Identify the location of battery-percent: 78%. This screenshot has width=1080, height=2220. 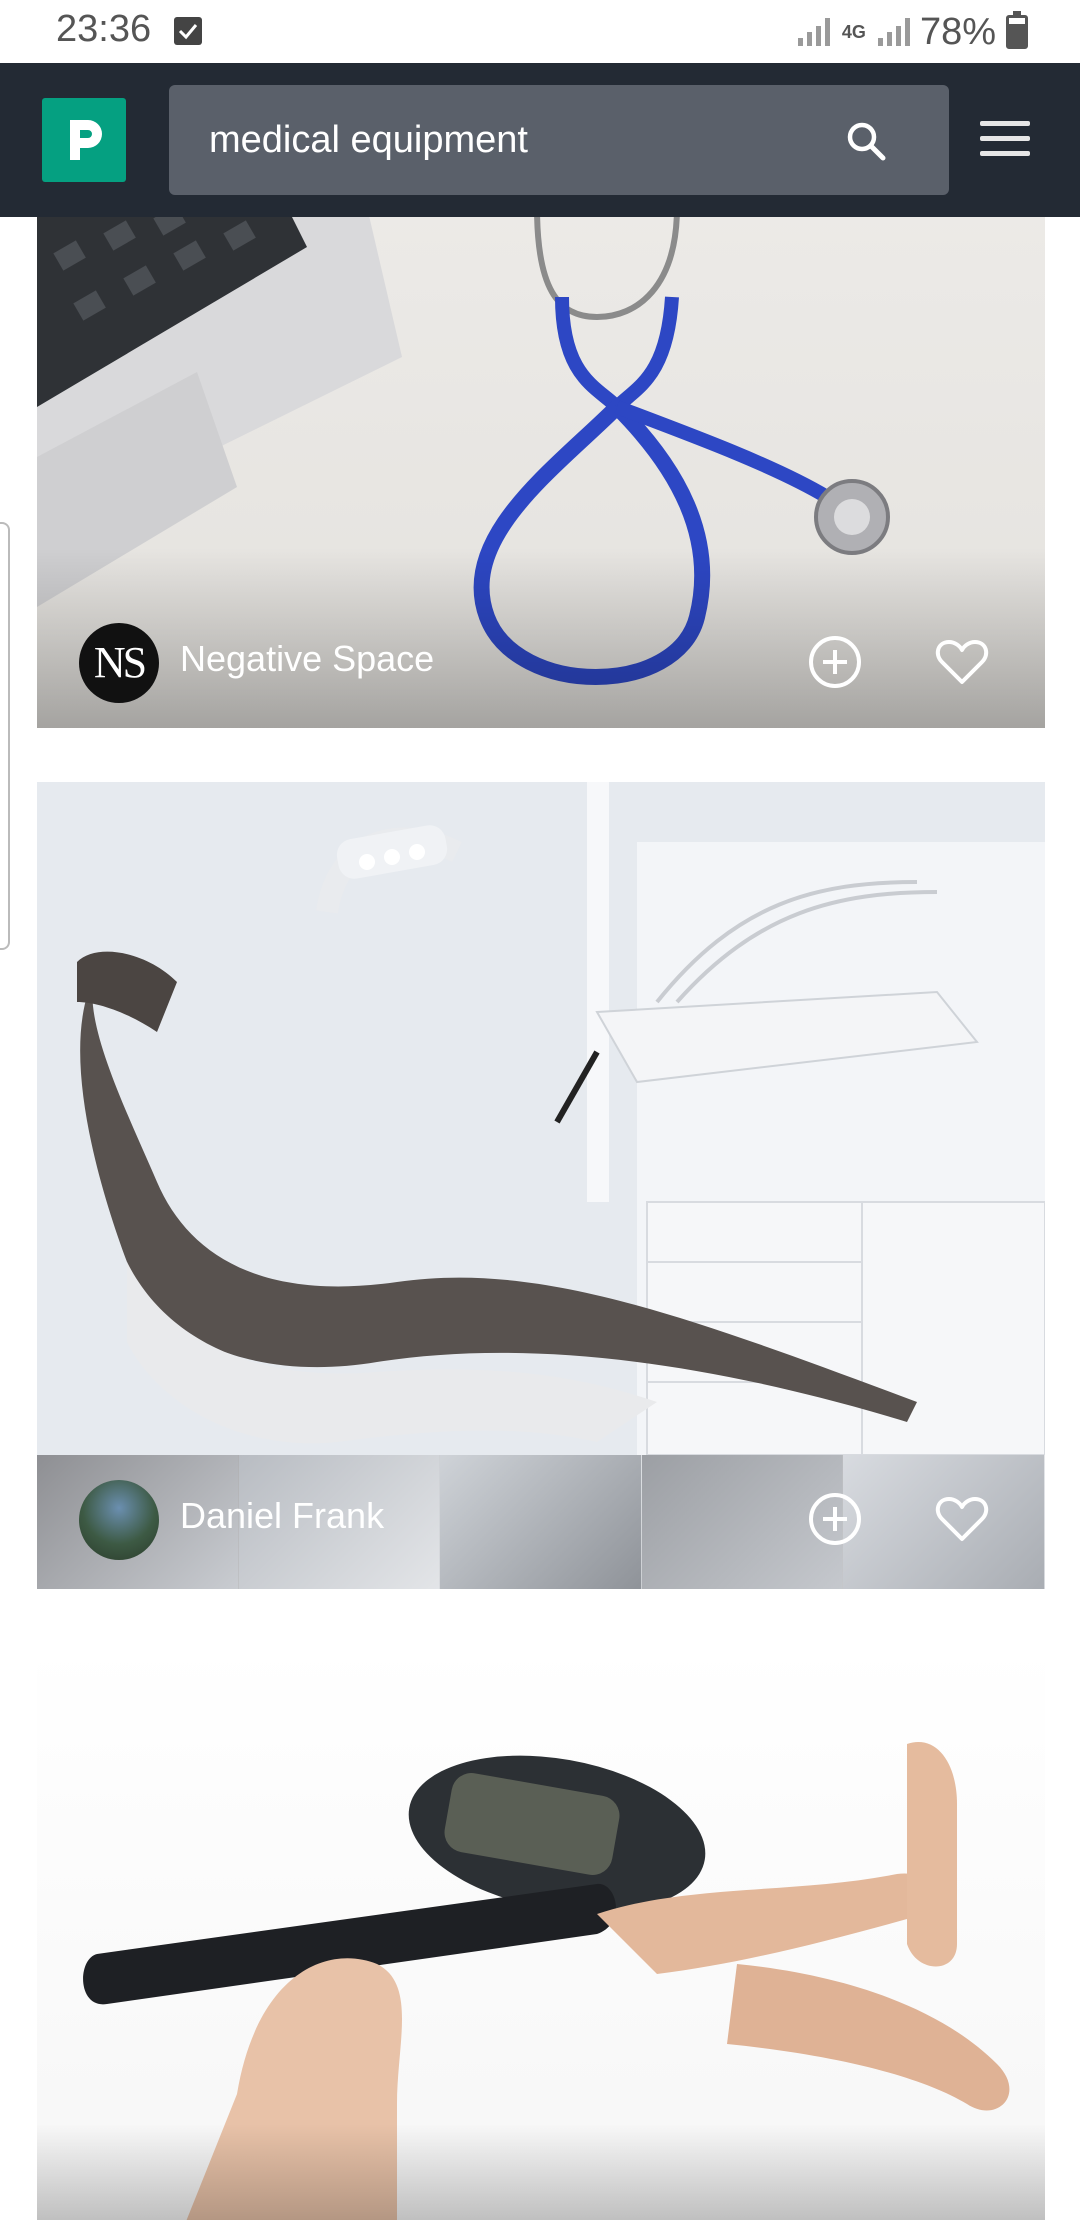
(957, 31).